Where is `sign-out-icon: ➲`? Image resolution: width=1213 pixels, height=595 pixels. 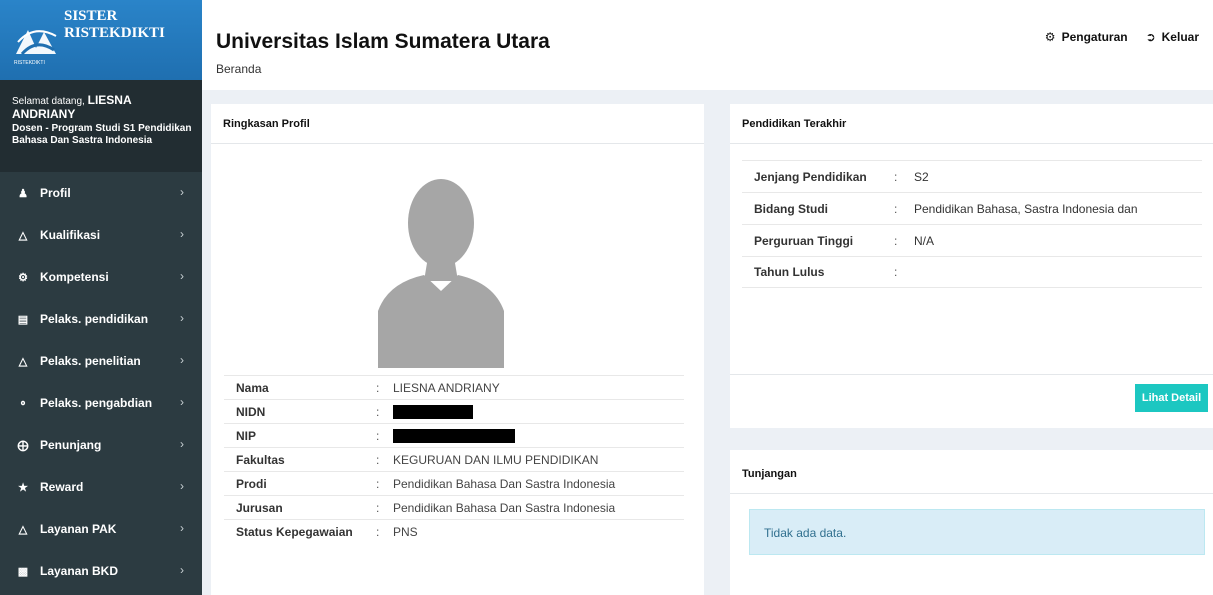
sign-out-icon: ➲ is located at coordinates (1150, 37).